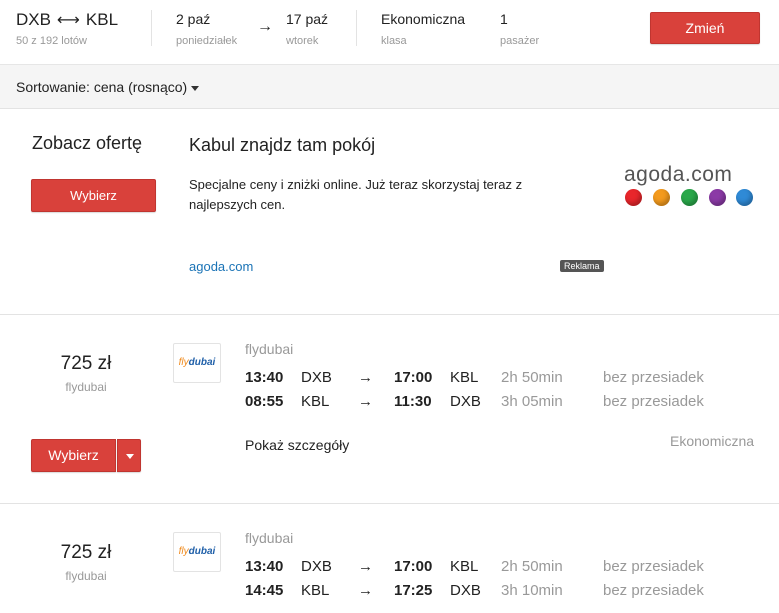 The image size is (779, 613). I want to click on agoda-logo-text: agoda.com, so click(678, 174).